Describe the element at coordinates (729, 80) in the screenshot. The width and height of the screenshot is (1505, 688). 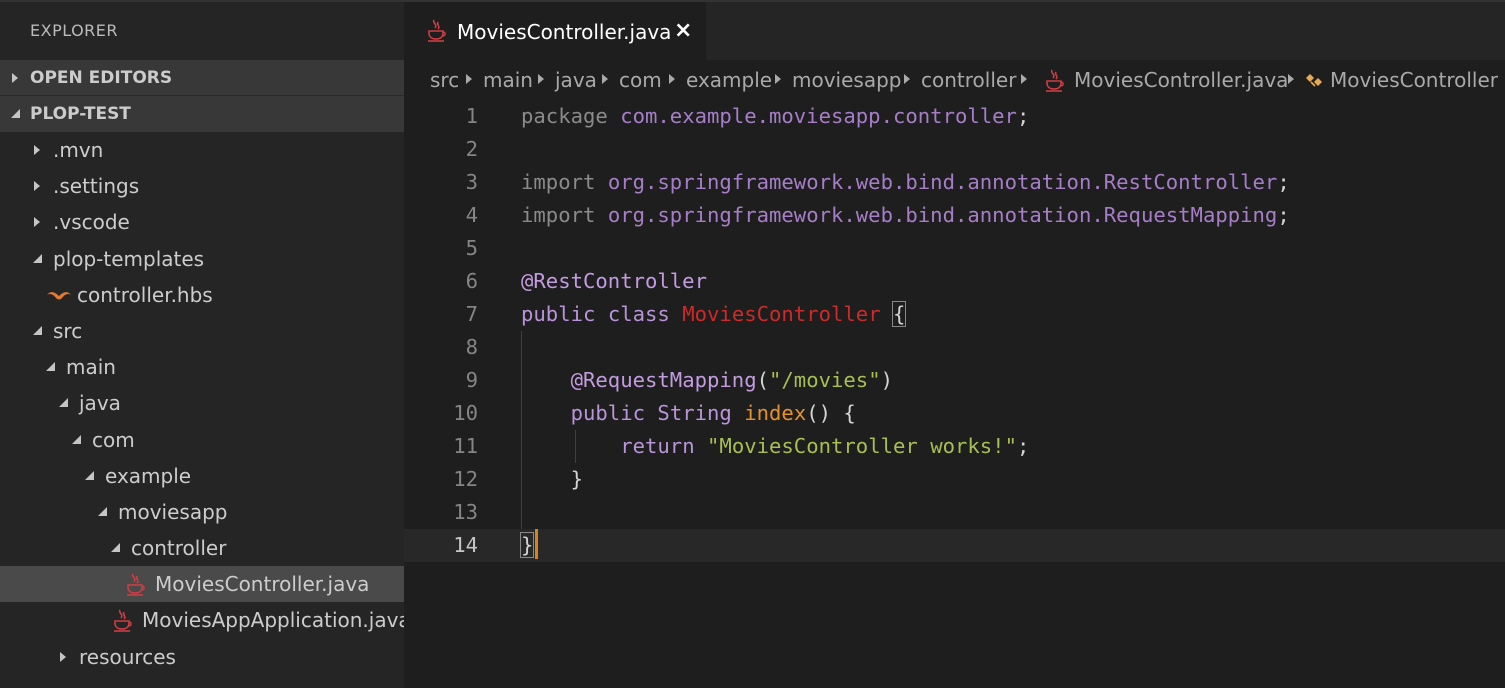
I see `breadcrumb-item-example: example` at that location.